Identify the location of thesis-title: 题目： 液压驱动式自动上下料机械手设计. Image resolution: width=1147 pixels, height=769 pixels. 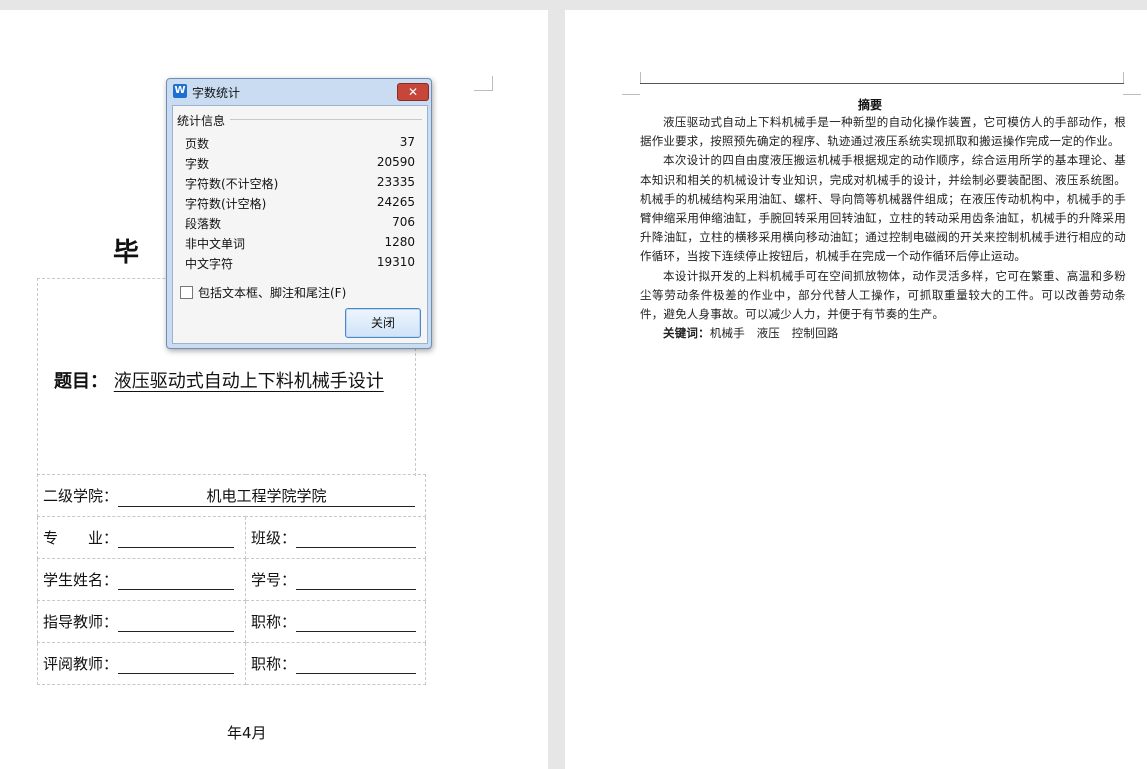
(219, 380).